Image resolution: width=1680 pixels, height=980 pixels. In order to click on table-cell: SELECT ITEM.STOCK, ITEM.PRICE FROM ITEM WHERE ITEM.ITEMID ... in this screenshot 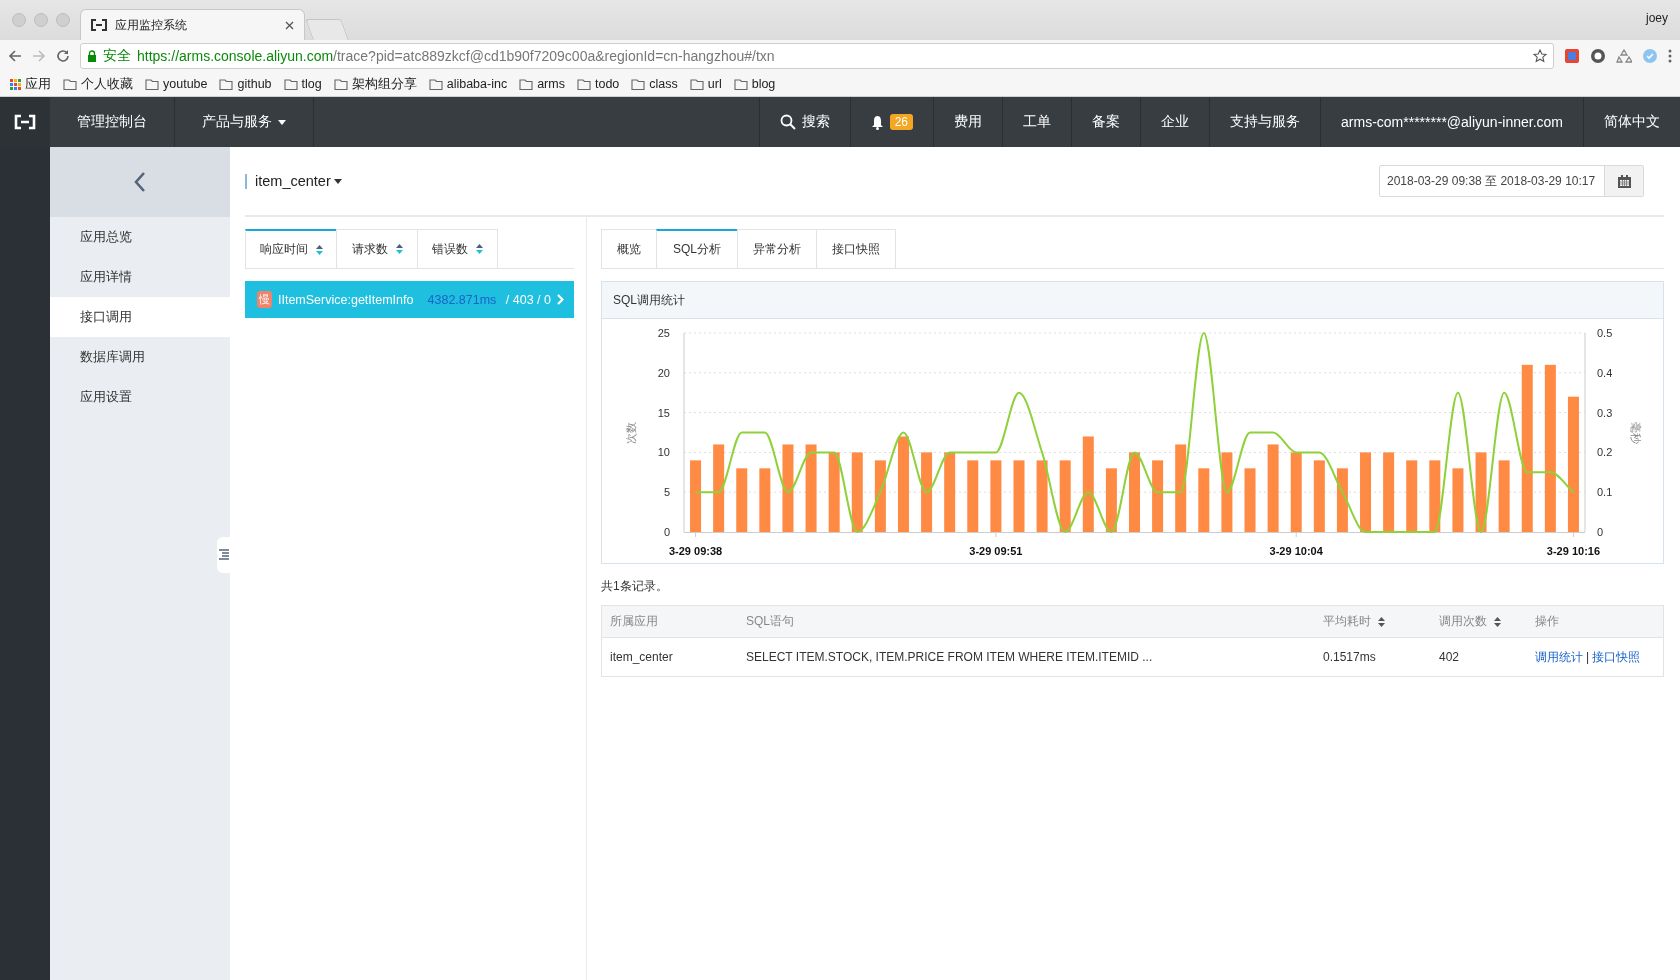, I will do `click(949, 657)`.